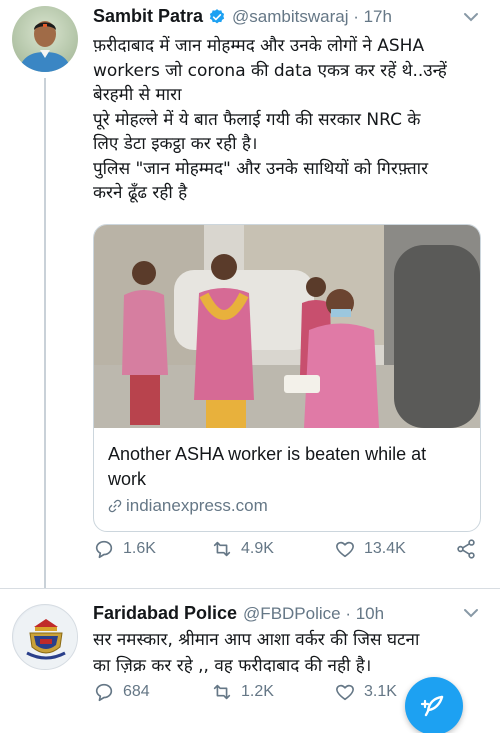 This screenshot has height=733, width=500. Describe the element at coordinates (45, 333) in the screenshot. I see `thread-connector-line` at that location.